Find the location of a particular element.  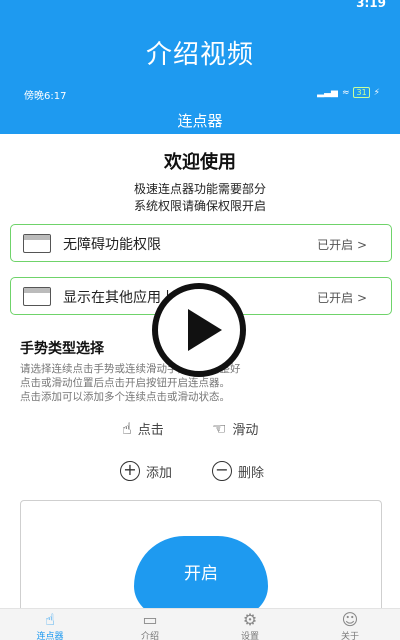

gesture-desc-line3: 点击添加可以添加多个连续点击或滑动状态。 is located at coordinates (125, 397).